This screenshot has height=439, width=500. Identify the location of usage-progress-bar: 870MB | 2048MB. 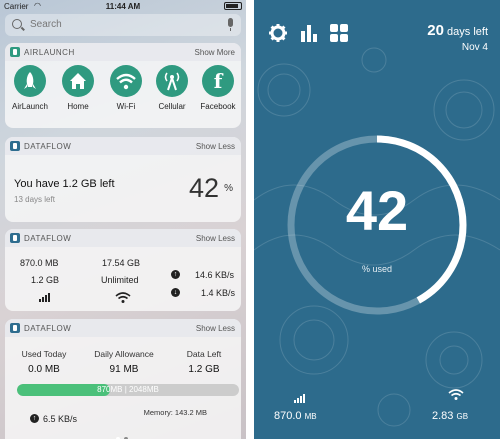
(128, 390).